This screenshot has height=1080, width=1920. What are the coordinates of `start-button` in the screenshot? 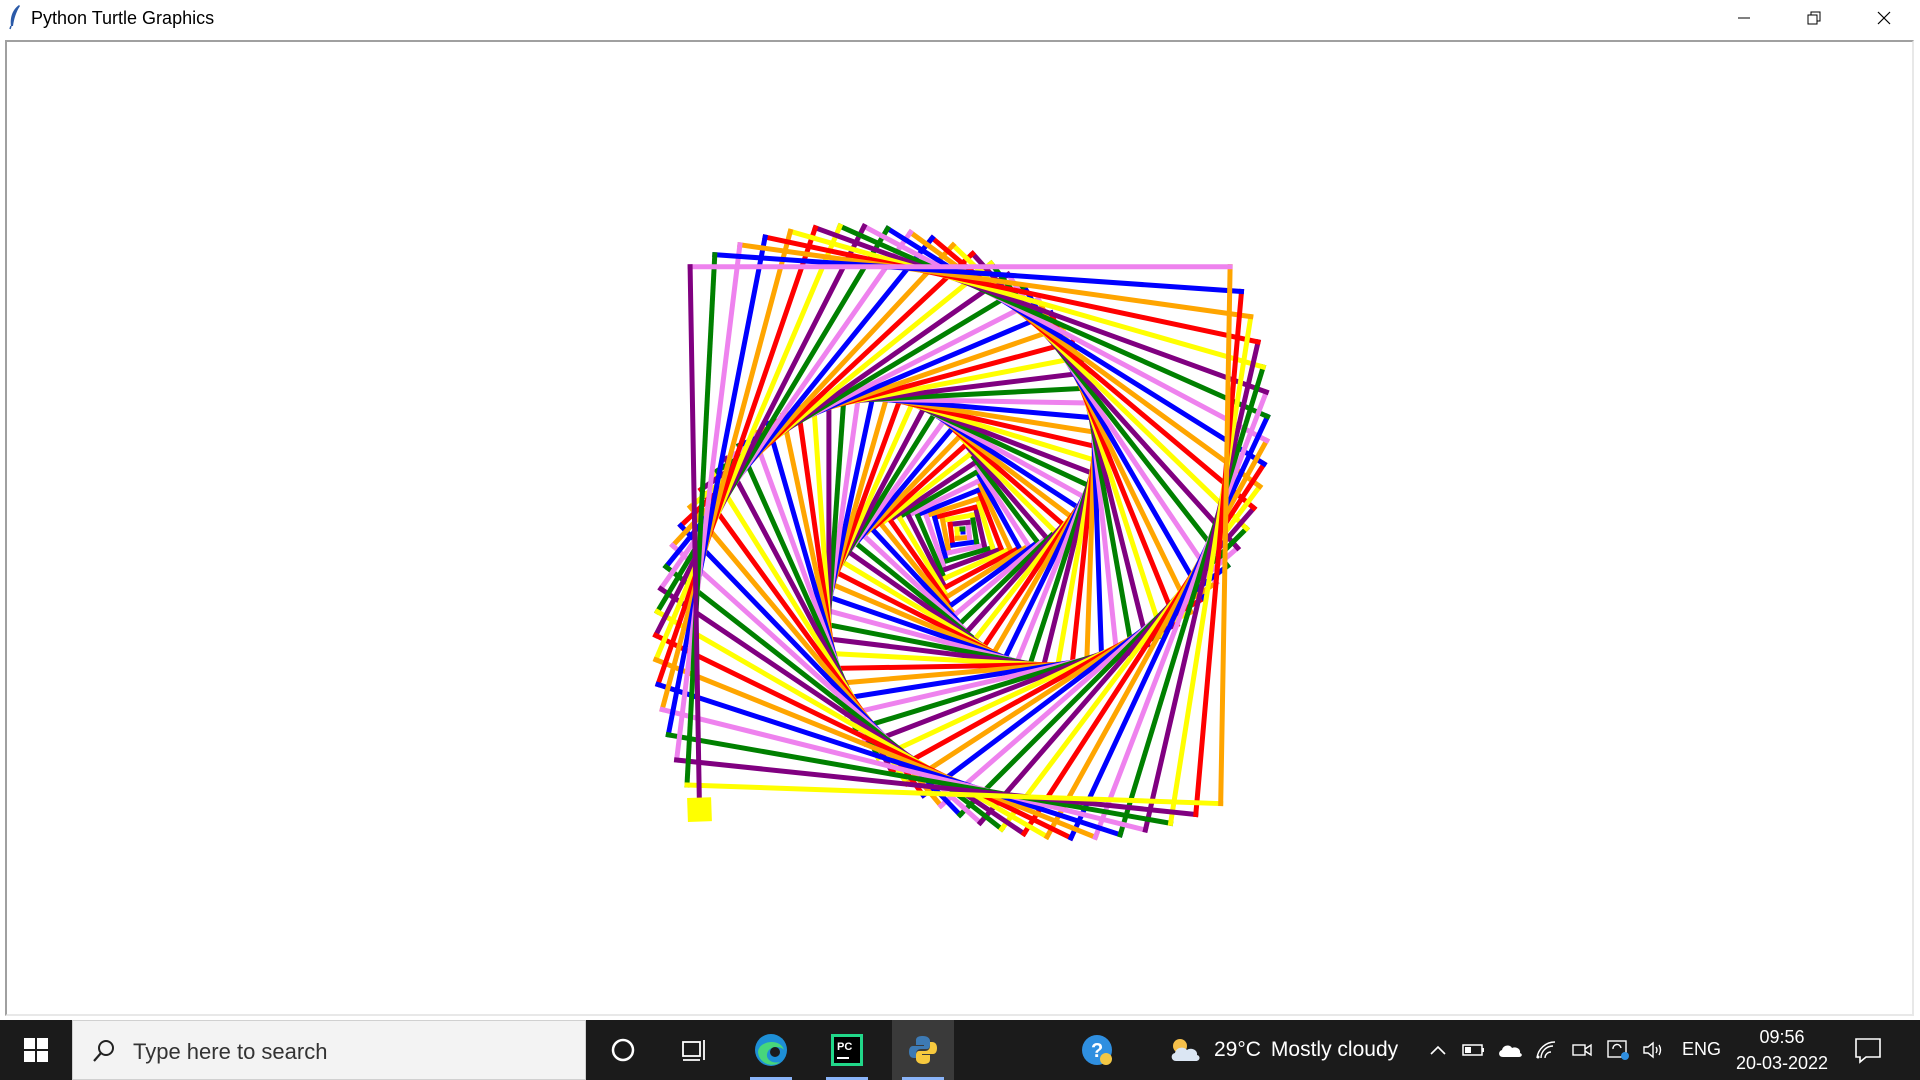 It's located at (36, 1050).